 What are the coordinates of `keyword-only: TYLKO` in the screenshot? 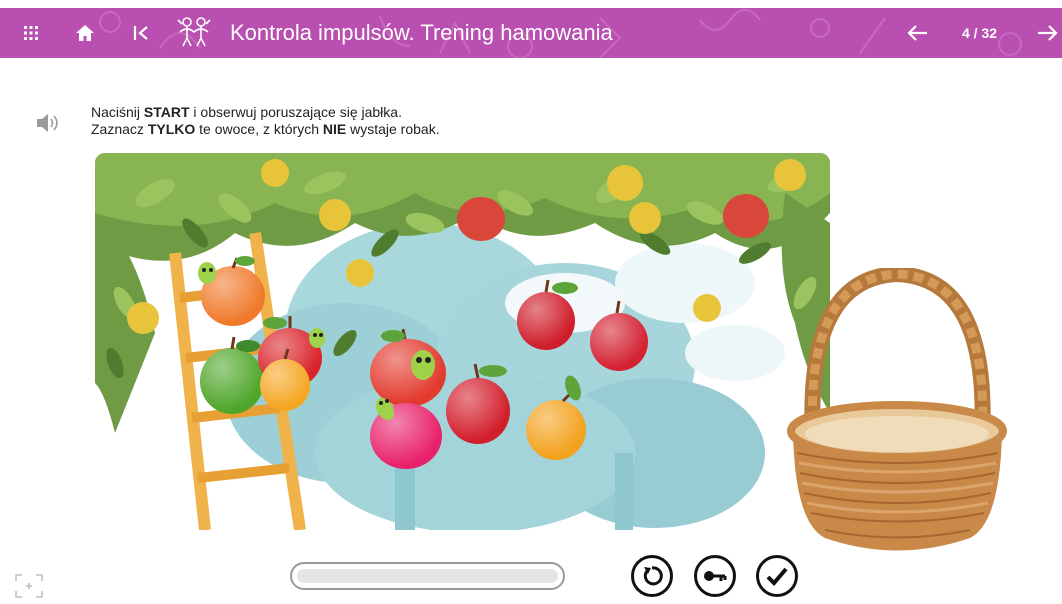 It's located at (171, 129).